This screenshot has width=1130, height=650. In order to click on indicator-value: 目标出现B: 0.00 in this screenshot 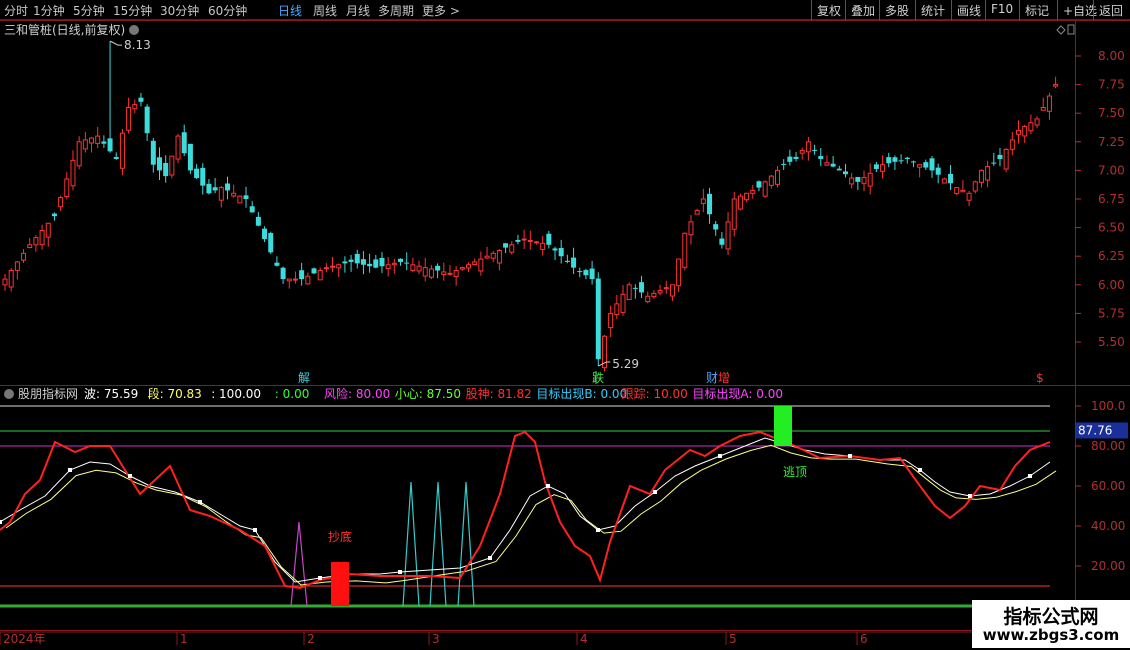, I will do `click(581, 394)`.